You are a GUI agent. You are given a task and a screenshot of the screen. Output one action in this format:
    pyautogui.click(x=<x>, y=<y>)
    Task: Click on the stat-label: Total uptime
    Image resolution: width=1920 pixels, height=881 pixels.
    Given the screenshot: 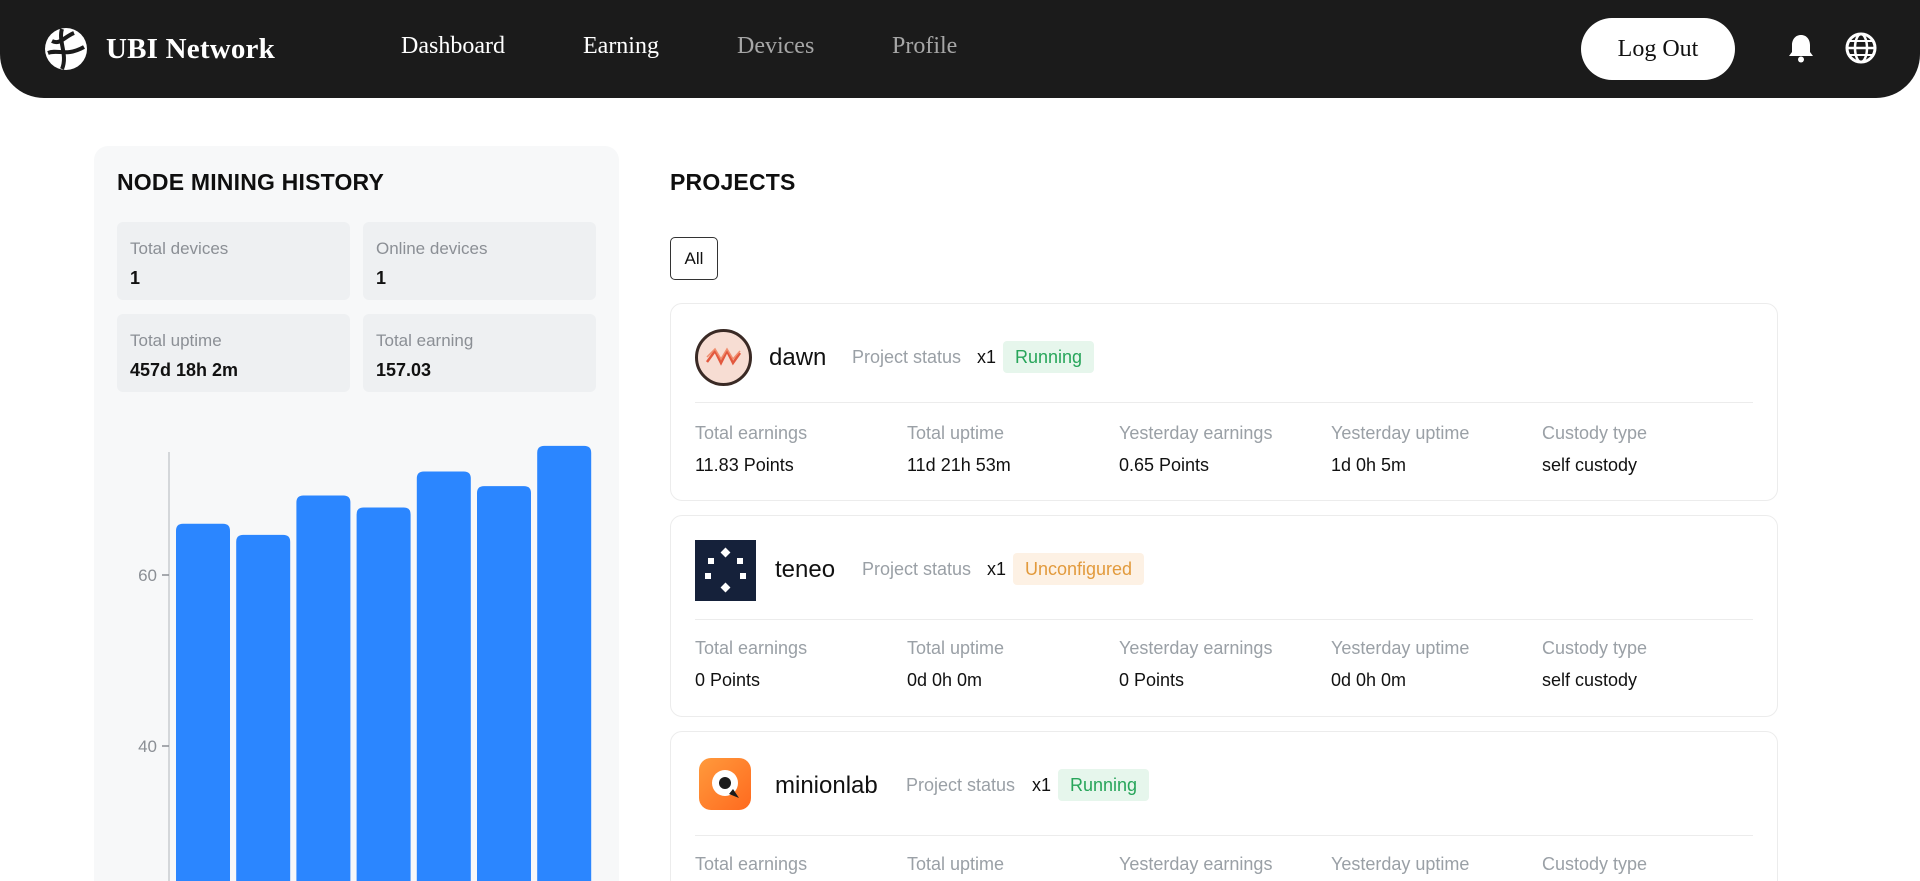 What is the action you would take?
    pyautogui.click(x=176, y=340)
    